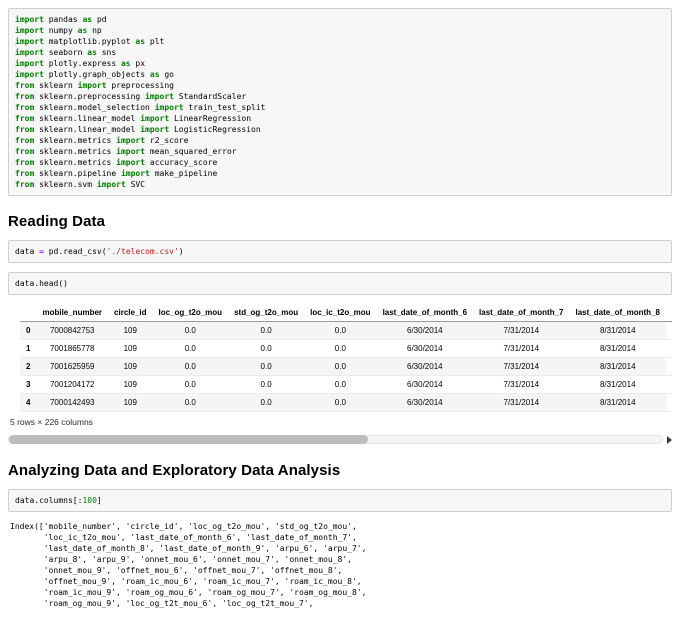 The height and width of the screenshot is (617, 680). I want to click on code-line: import plotly.express as px, so click(80, 63).